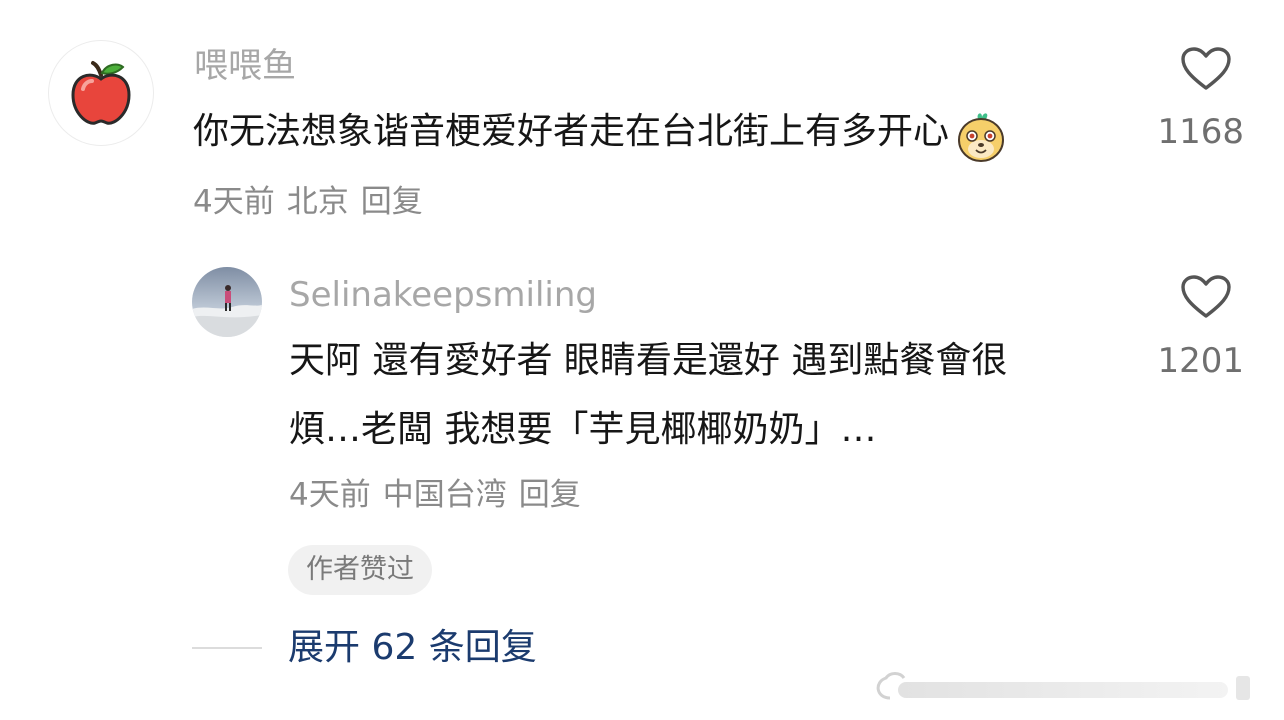 The height and width of the screenshot is (720, 1284). I want to click on watermark-logo-icon, so click(1063, 686).